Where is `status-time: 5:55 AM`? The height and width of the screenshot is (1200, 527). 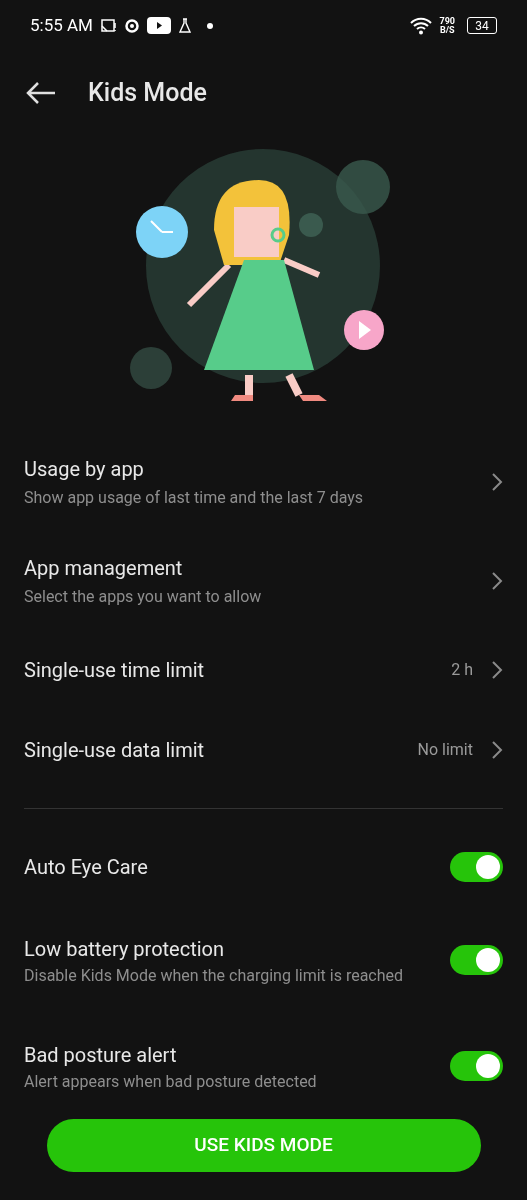 status-time: 5:55 AM is located at coordinates (61, 25).